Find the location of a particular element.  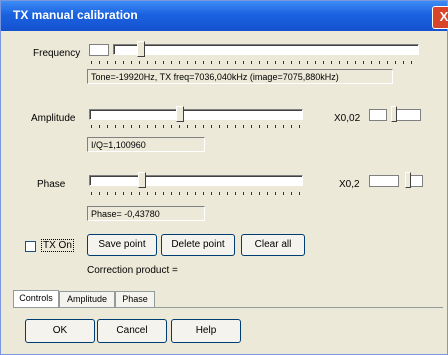

delete-point-button: Delete point is located at coordinates (198, 245).